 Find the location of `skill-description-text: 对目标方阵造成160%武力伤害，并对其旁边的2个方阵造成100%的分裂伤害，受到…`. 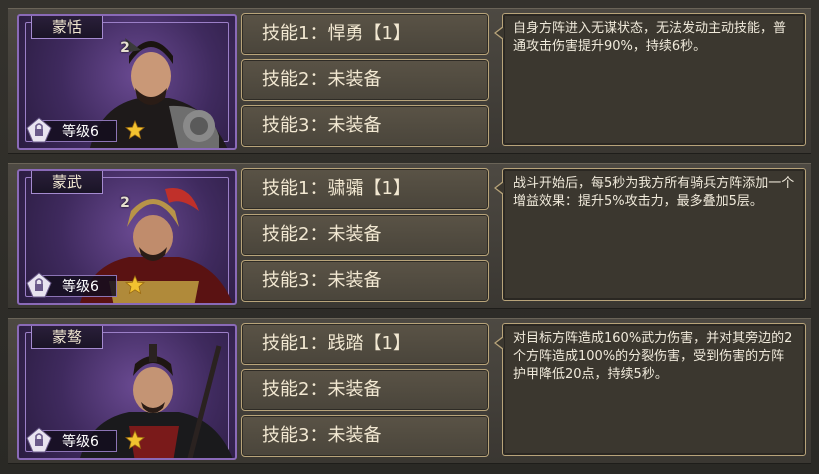

skill-description-text: 对目标方阵造成160%武力伤害，并对其旁边的2个方阵造成100%的分裂伤害，受到… is located at coordinates (653, 356).